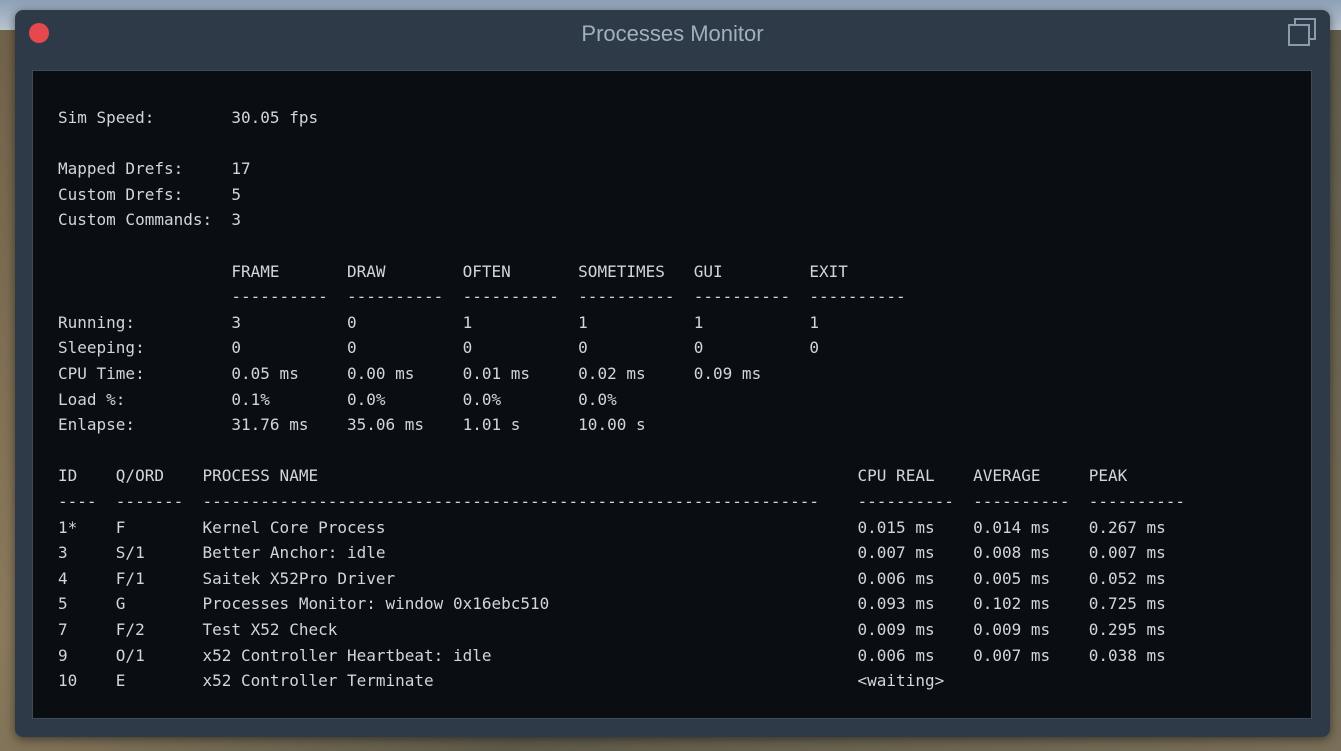 The width and height of the screenshot is (1341, 751). I want to click on window-title: Processes Monitor, so click(672, 33).